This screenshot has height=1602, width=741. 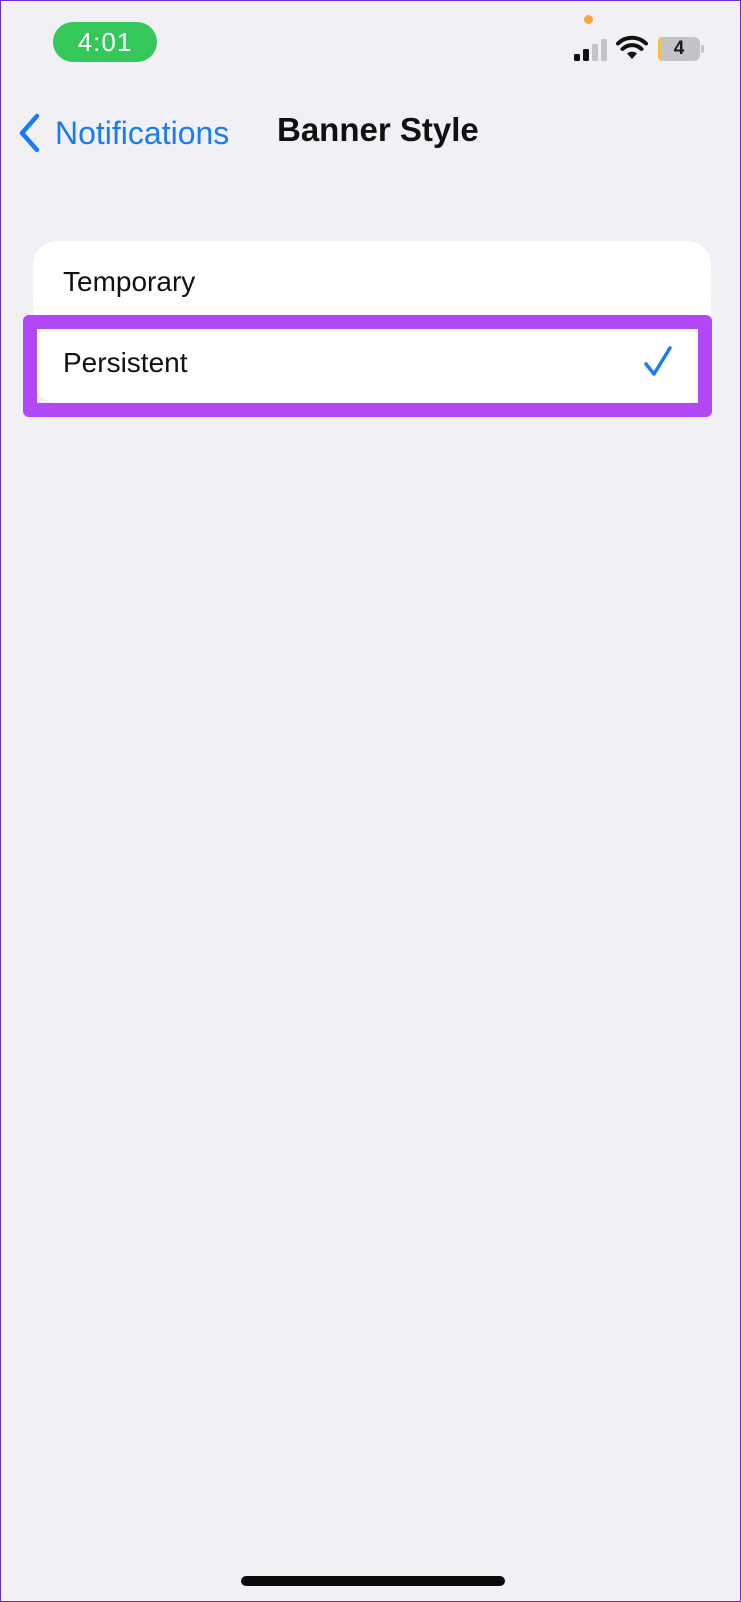 I want to click on back-button: Notifications, so click(x=123, y=133).